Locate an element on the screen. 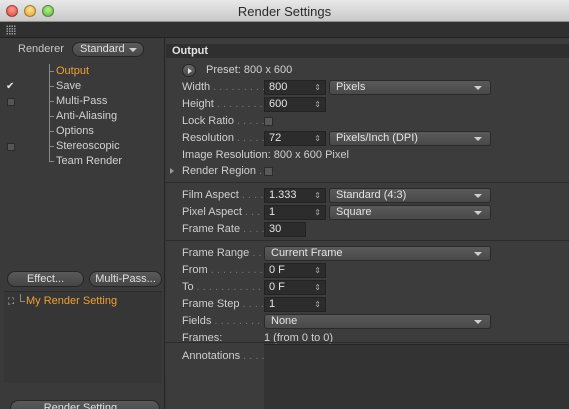 This screenshot has width=569, height=409. setting-name: My Render Setting is located at coordinates (72, 301).